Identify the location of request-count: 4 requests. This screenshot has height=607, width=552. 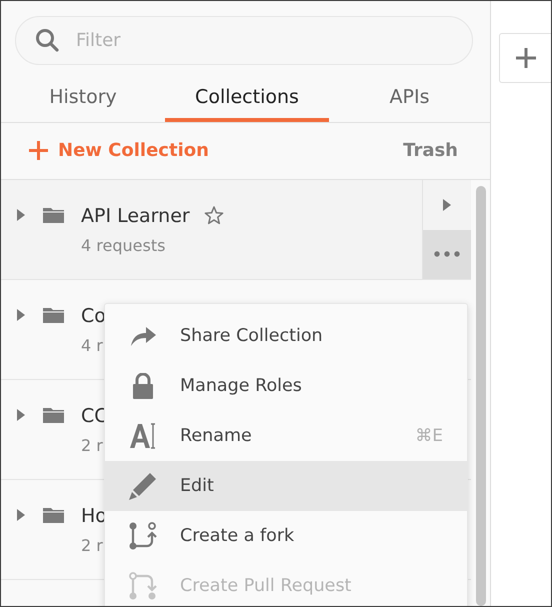
(123, 245).